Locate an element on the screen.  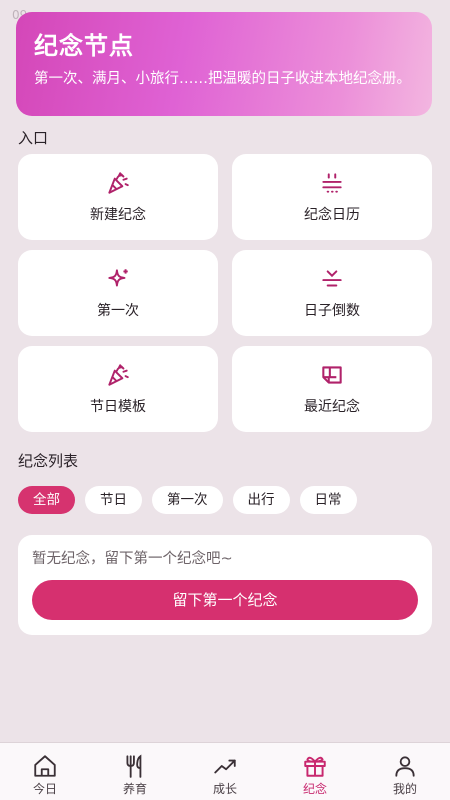
countdown-icon is located at coordinates (332, 278).